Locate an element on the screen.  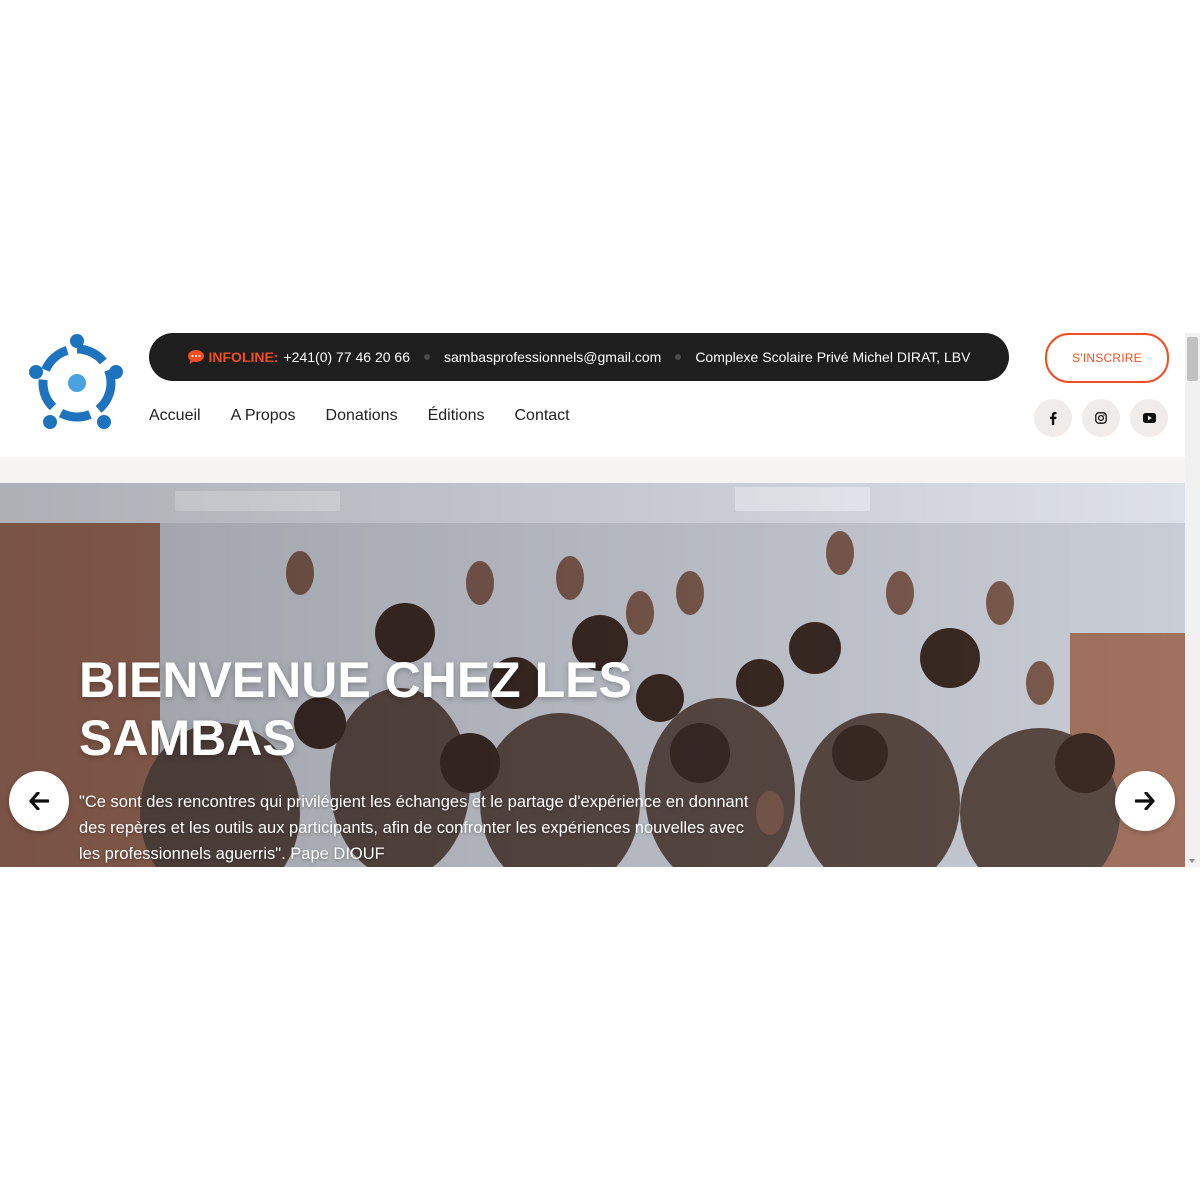
phone-number: +241(0) 77 46 20 66 is located at coordinates (347, 357).